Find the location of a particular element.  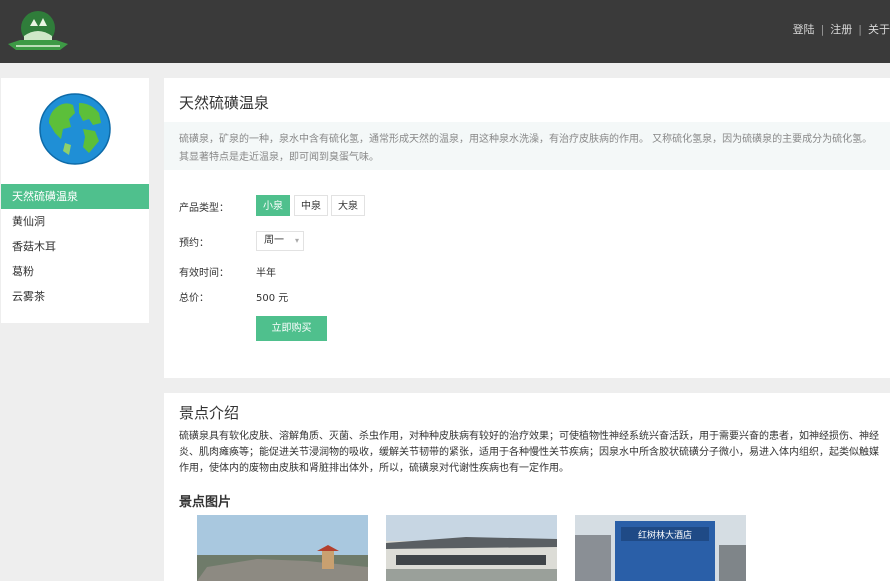

type-label: 产品类型： is located at coordinates (204, 208).